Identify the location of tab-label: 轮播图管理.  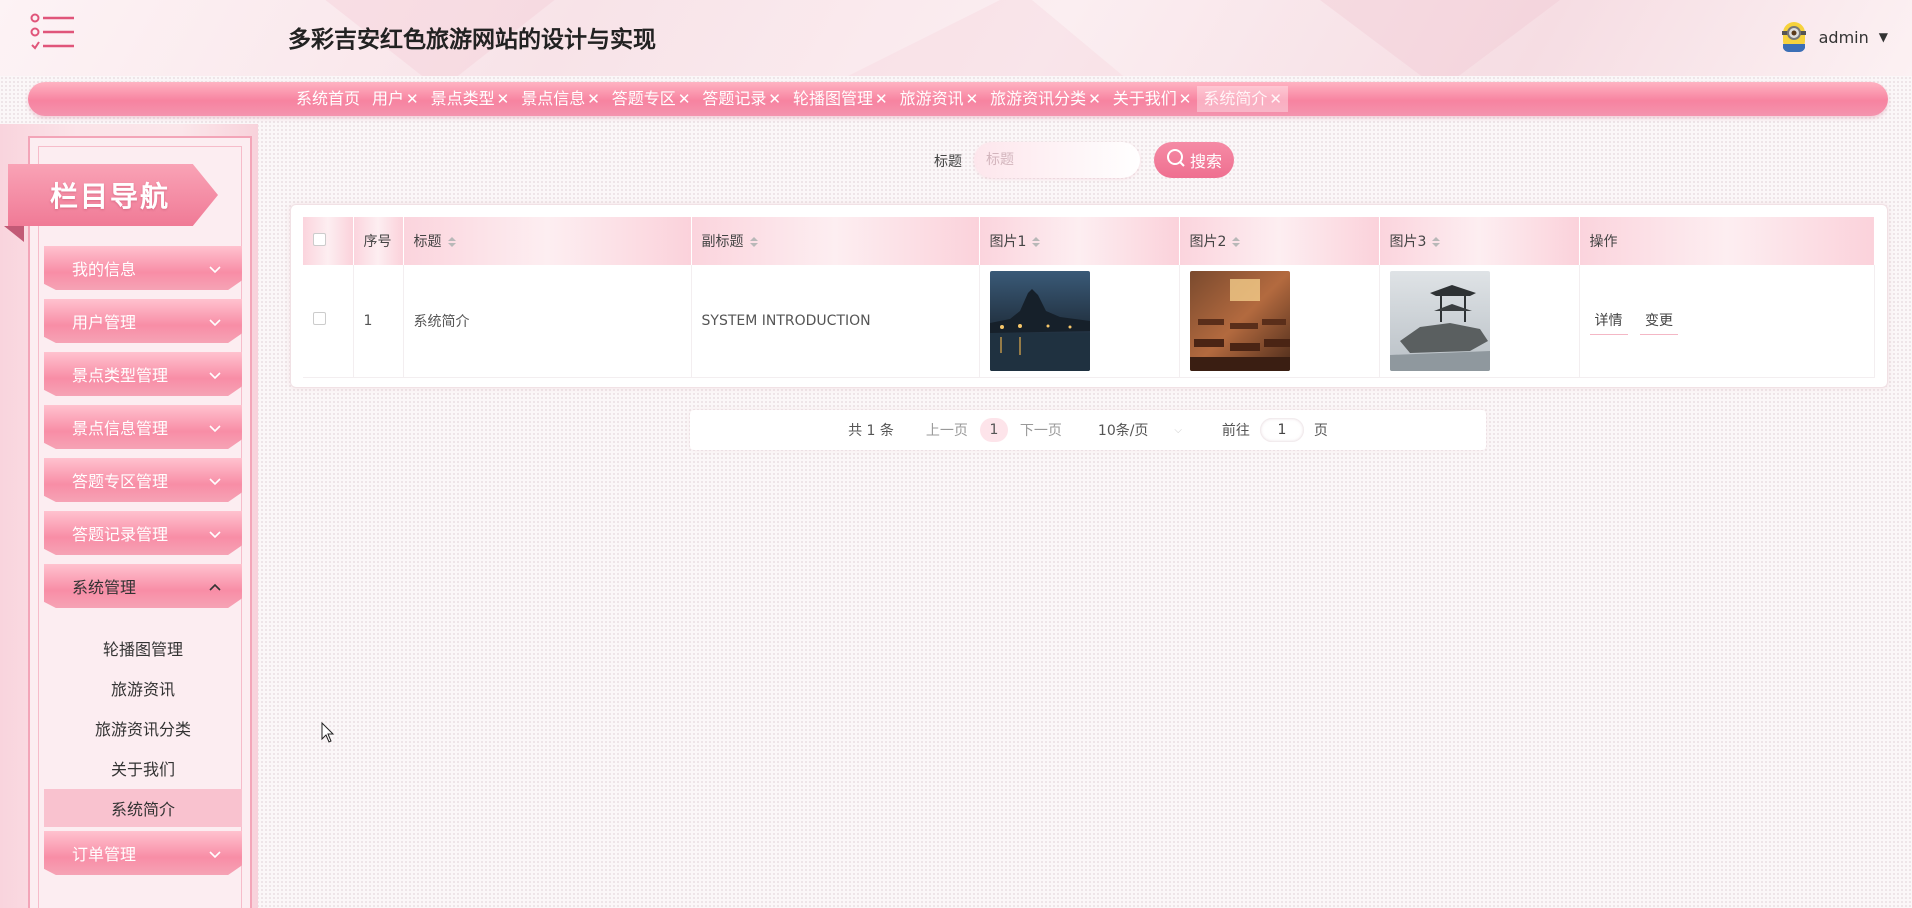
(832, 98).